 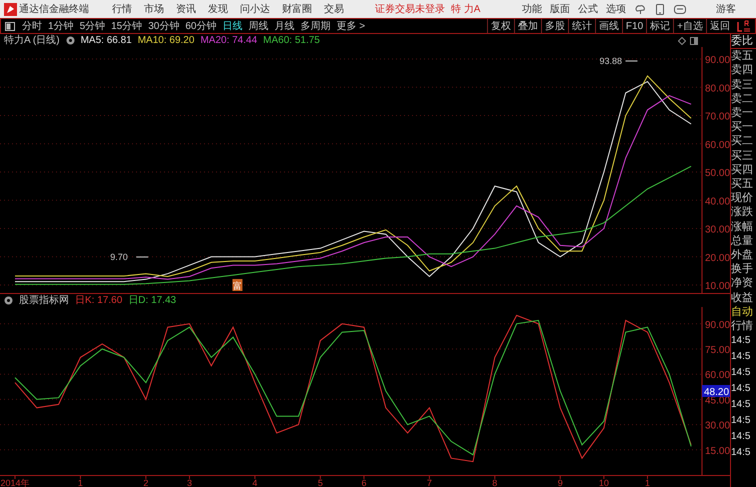 What do you see at coordinates (119, 257) in the screenshot?
I see `annotation: 9.70` at bounding box center [119, 257].